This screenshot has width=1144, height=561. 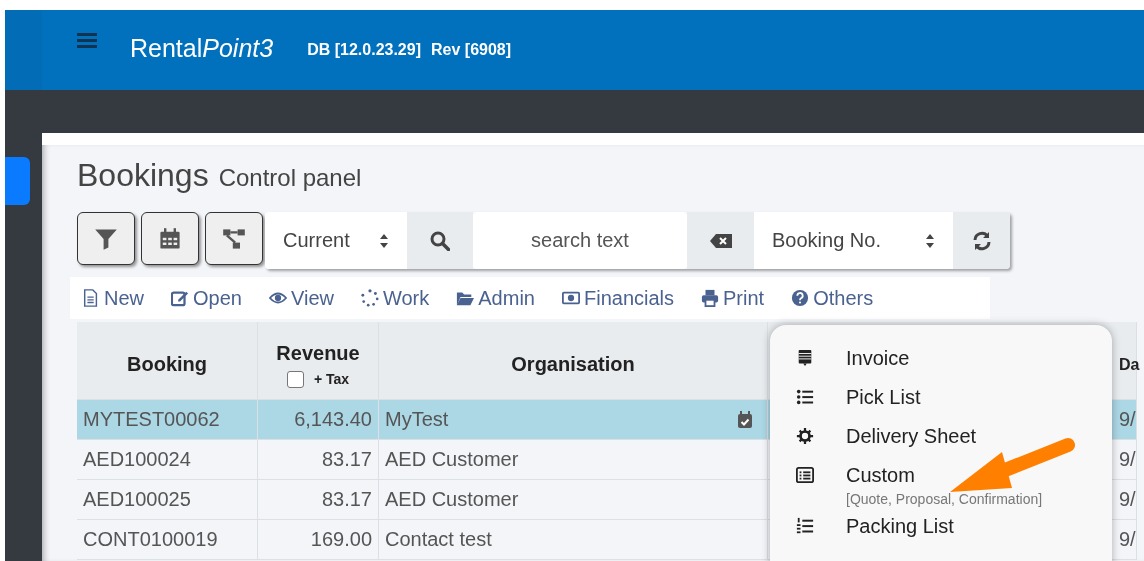 I want to click on filter-button, so click(x=106, y=238).